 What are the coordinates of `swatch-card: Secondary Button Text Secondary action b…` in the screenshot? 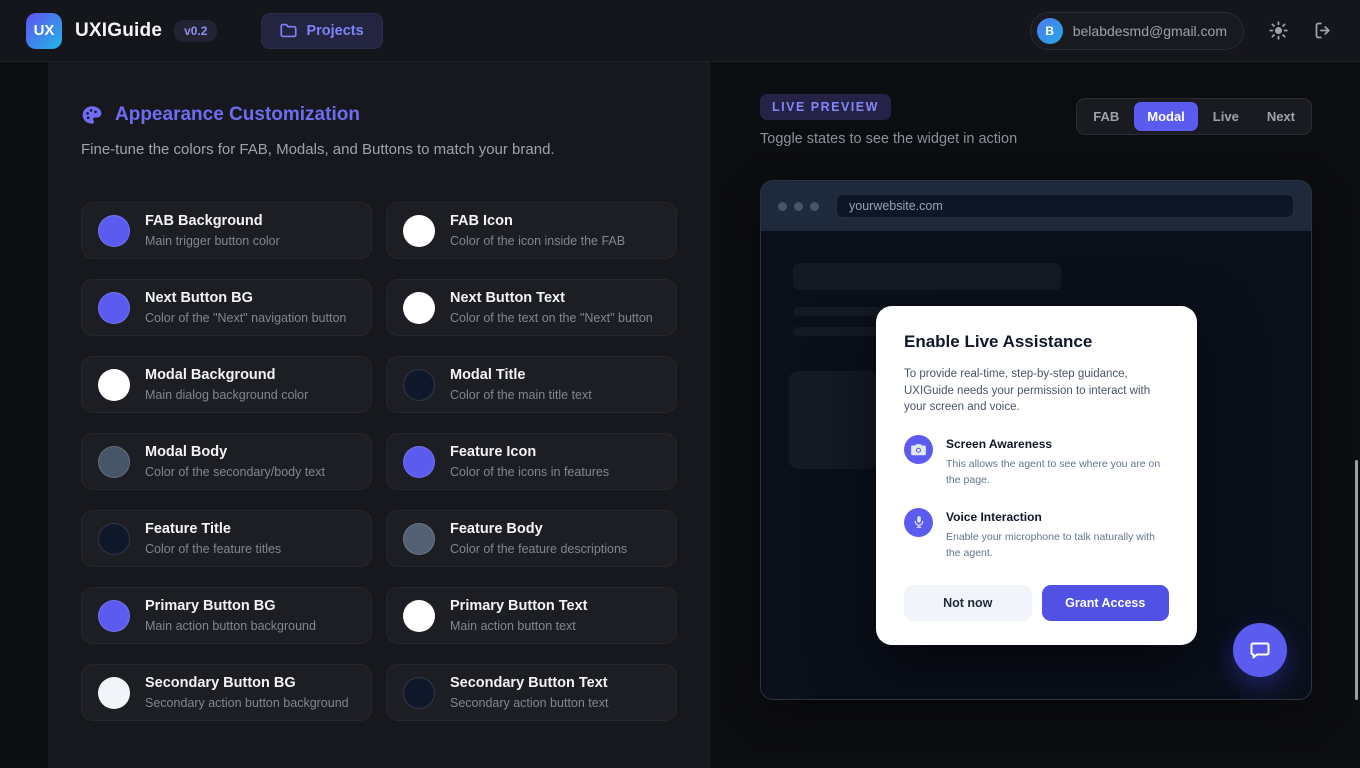 It's located at (531, 692).